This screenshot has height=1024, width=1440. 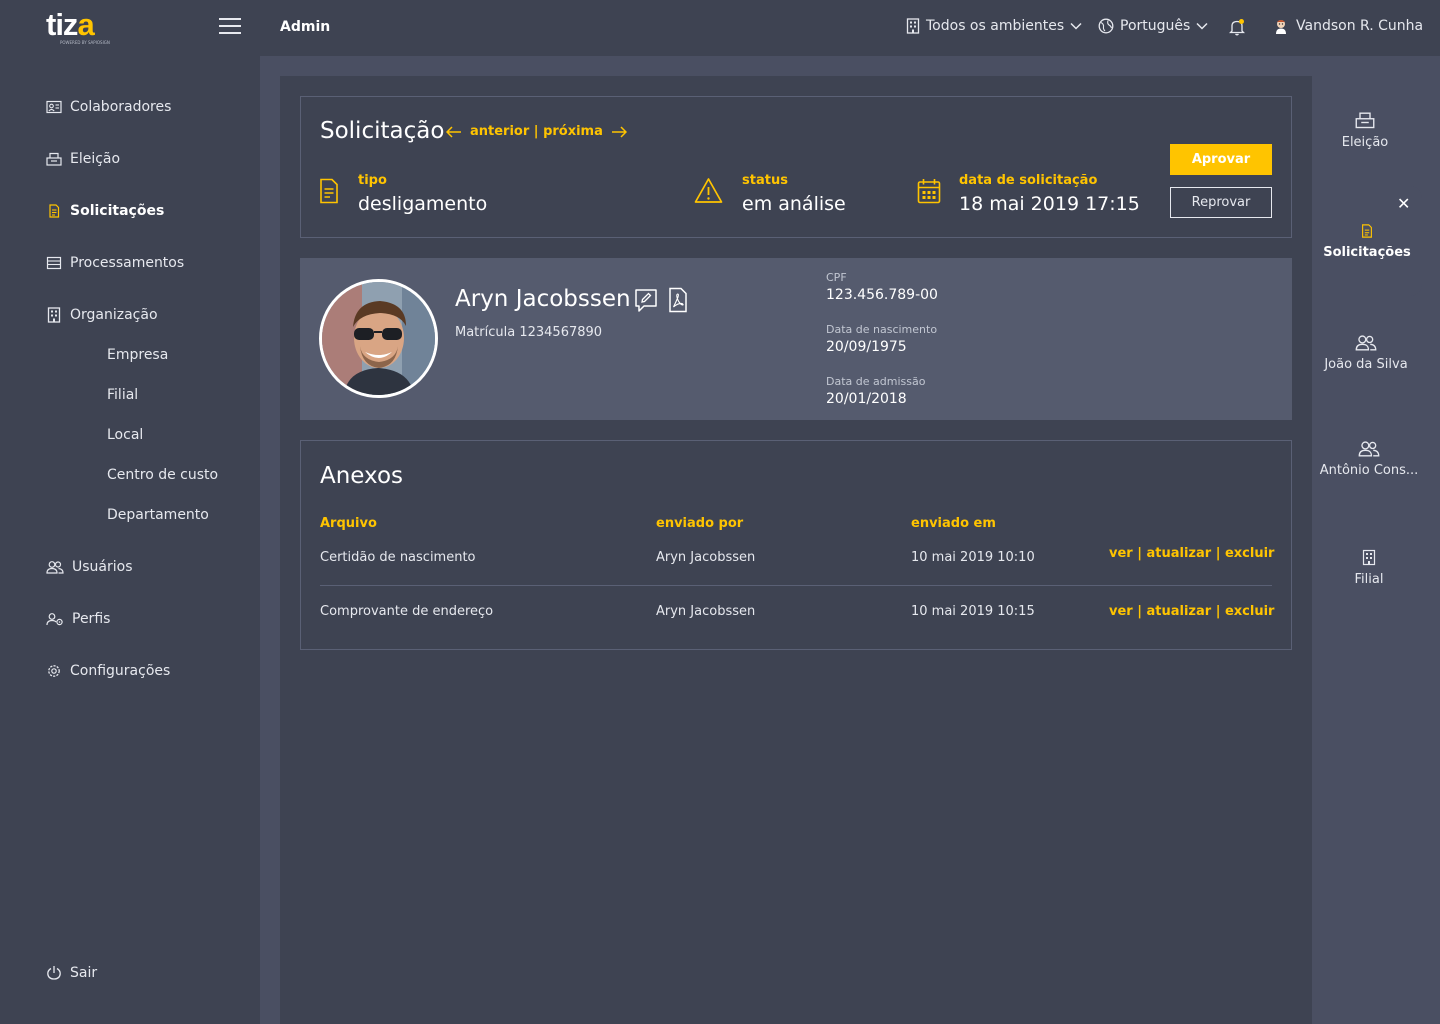 What do you see at coordinates (117, 211) in the screenshot?
I see `sidebar-item-label: Solicitações` at bounding box center [117, 211].